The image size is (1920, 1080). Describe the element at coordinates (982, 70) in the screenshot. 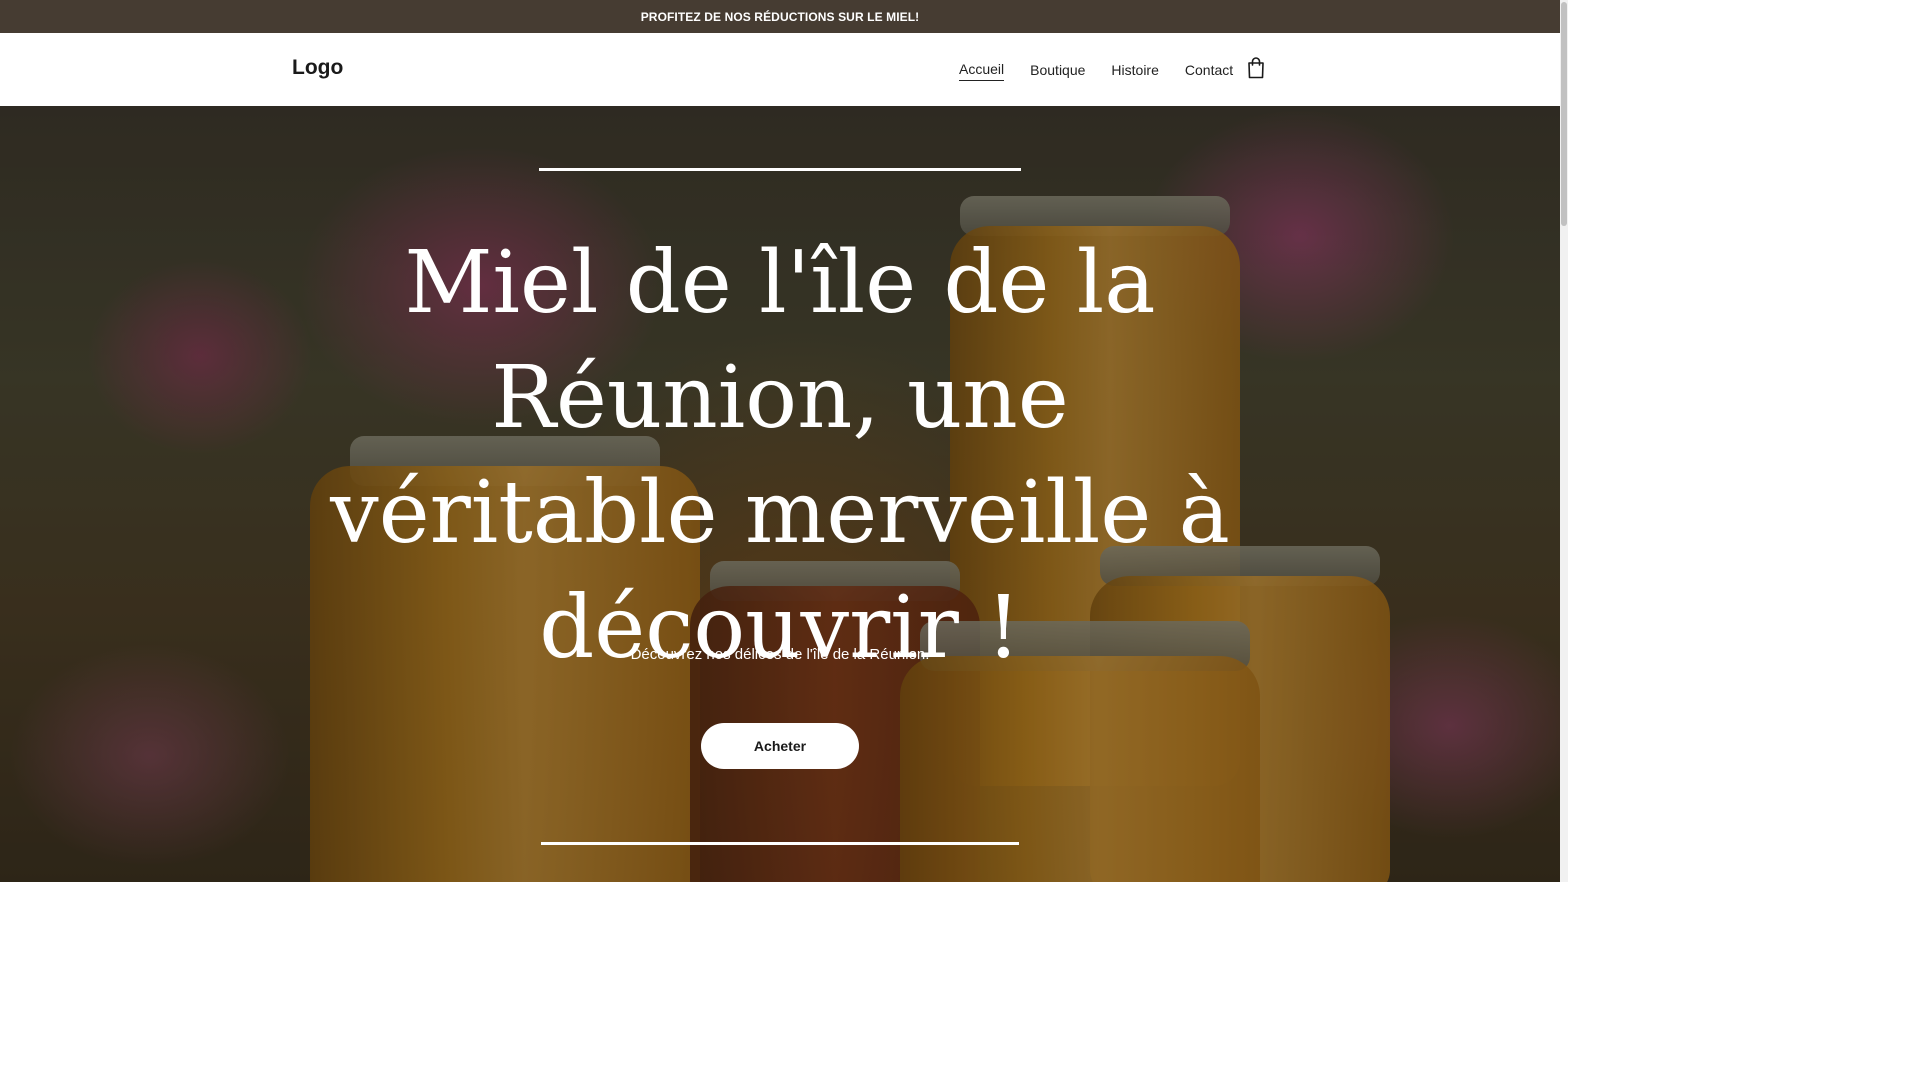

I see `nav-item-accueil: Accueil` at that location.